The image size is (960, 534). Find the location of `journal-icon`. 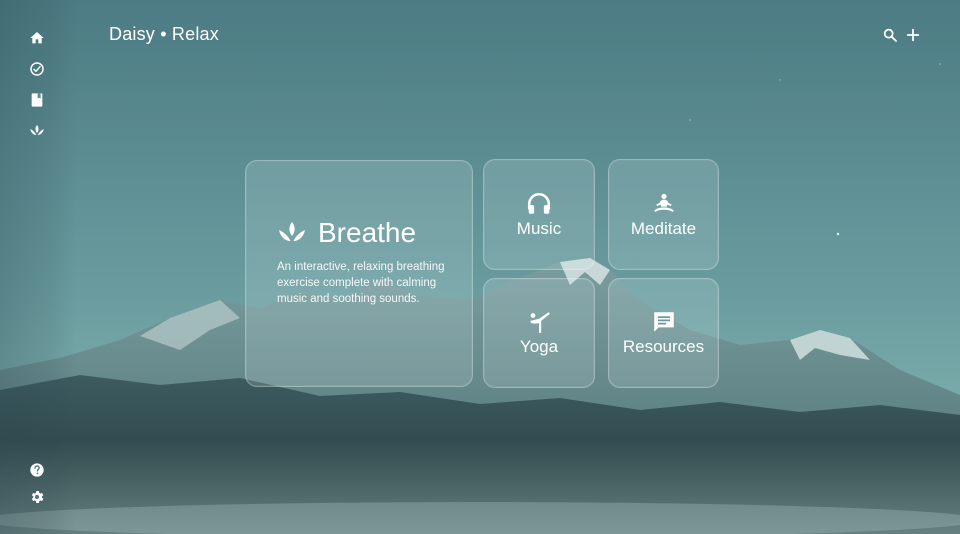

journal-icon is located at coordinates (37, 100).